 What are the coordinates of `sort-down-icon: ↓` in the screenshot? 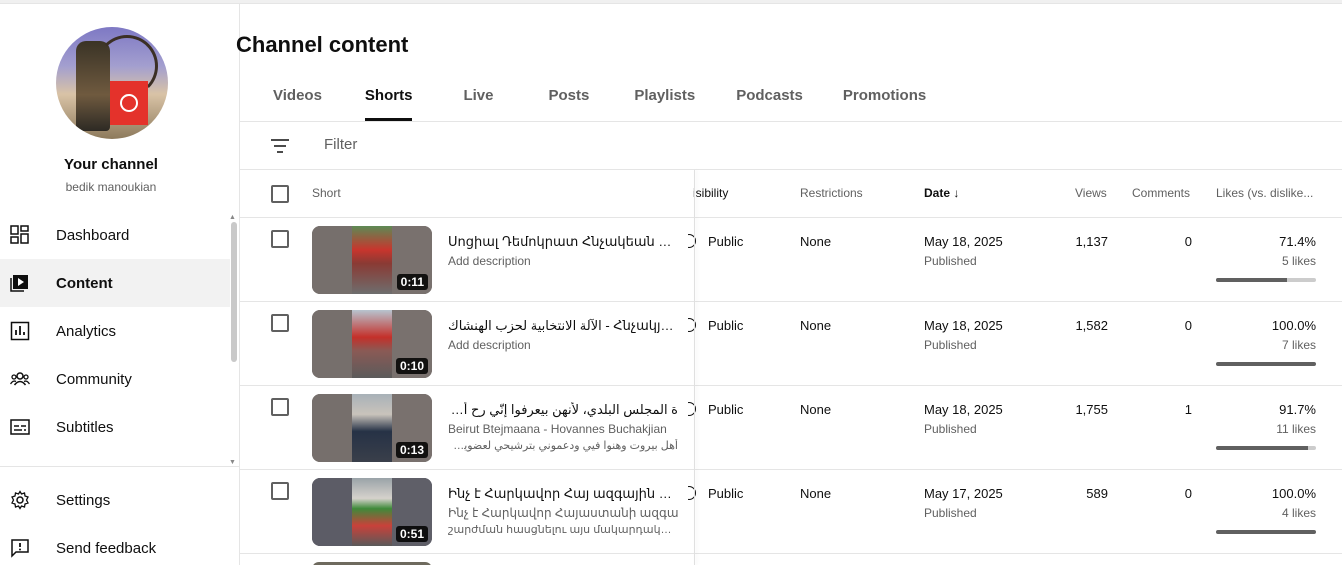 It's located at (956, 193).